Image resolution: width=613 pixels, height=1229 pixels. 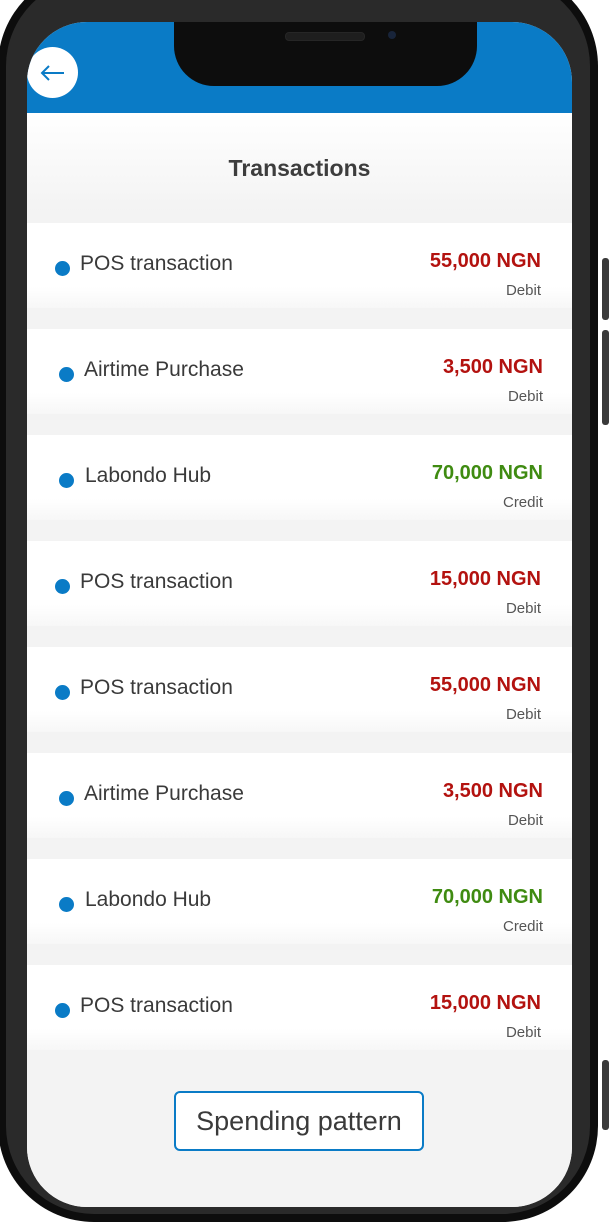 I want to click on arrow-left-icon, so click(x=52, y=72).